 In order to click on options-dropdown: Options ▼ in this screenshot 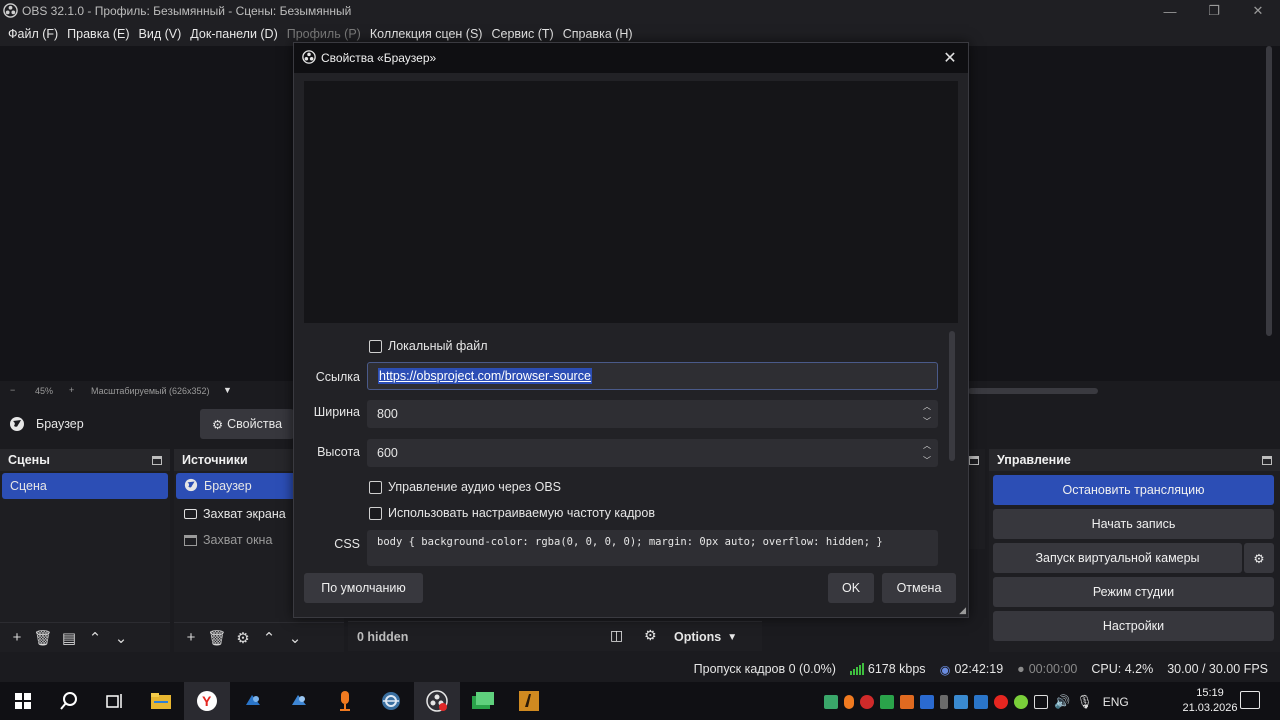, I will do `click(714, 637)`.